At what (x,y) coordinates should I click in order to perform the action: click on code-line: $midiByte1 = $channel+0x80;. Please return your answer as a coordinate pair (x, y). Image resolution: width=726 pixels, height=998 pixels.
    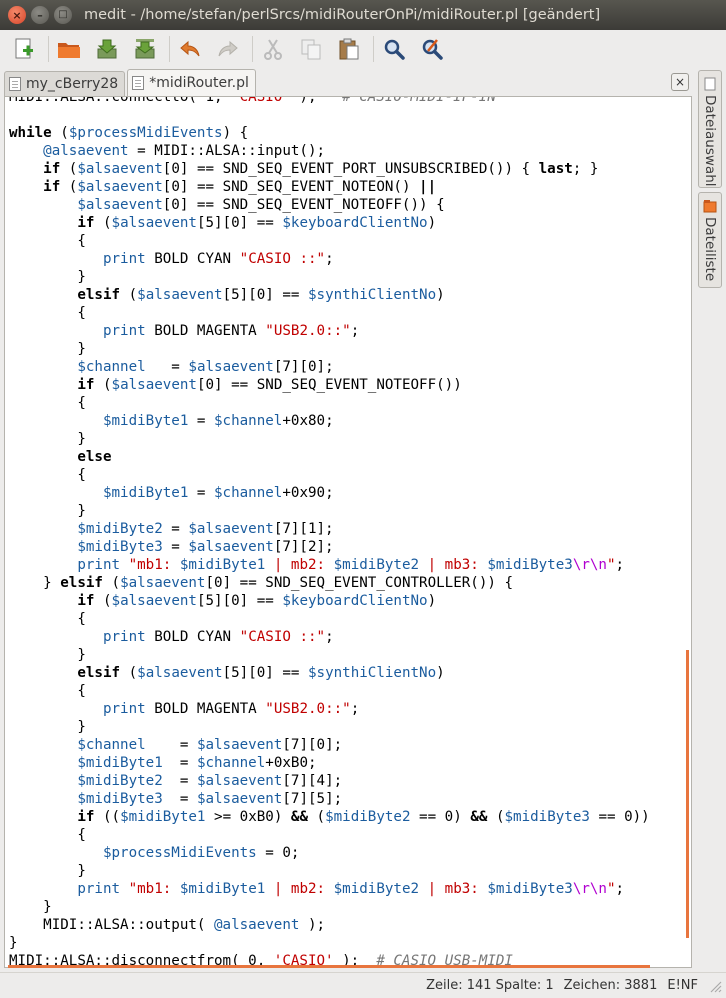
    Looking at the image, I should click on (329, 421).